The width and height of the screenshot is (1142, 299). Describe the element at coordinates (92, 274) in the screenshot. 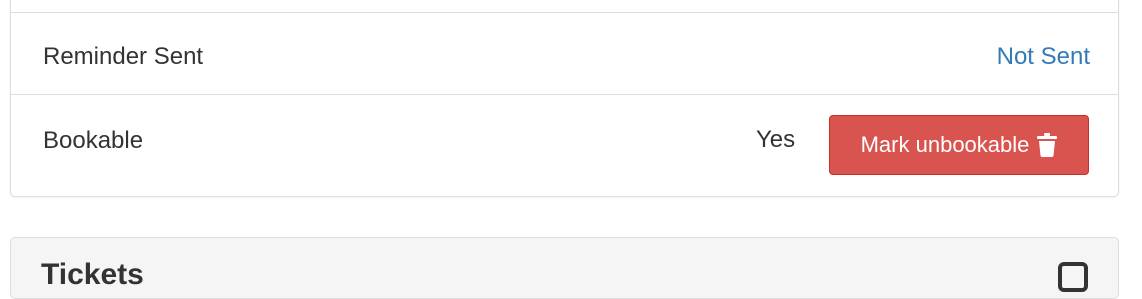

I see `tickets-panel-title: Tickets` at that location.